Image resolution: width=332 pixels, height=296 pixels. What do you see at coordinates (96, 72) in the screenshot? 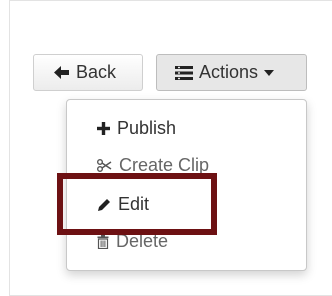
I see `back-button-label: Back` at bounding box center [96, 72].